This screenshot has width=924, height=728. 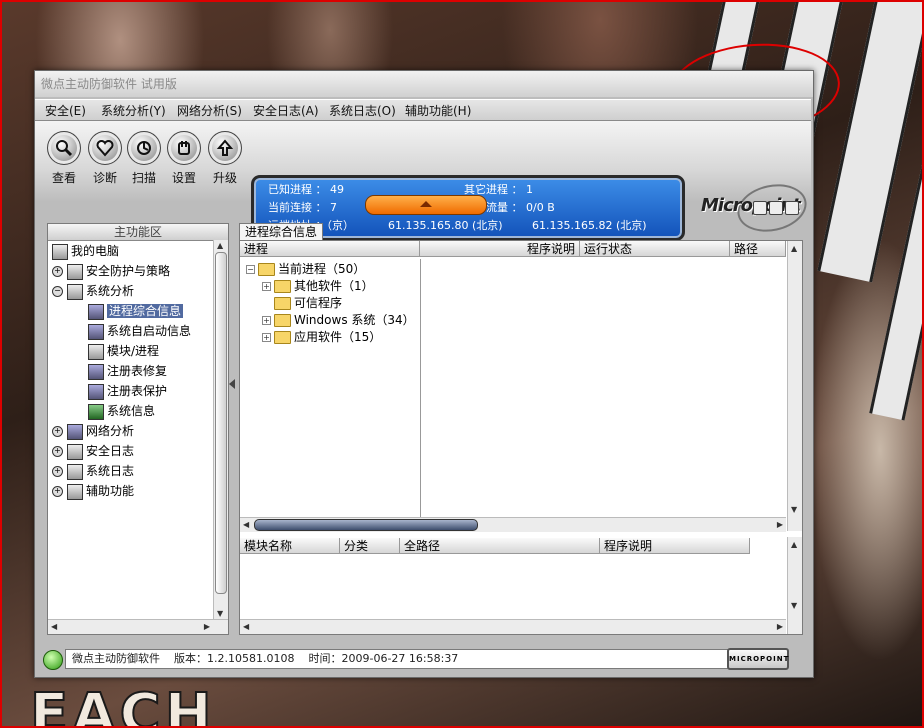 I want to click on tree-system-info: 系统信息, so click(x=121, y=411).